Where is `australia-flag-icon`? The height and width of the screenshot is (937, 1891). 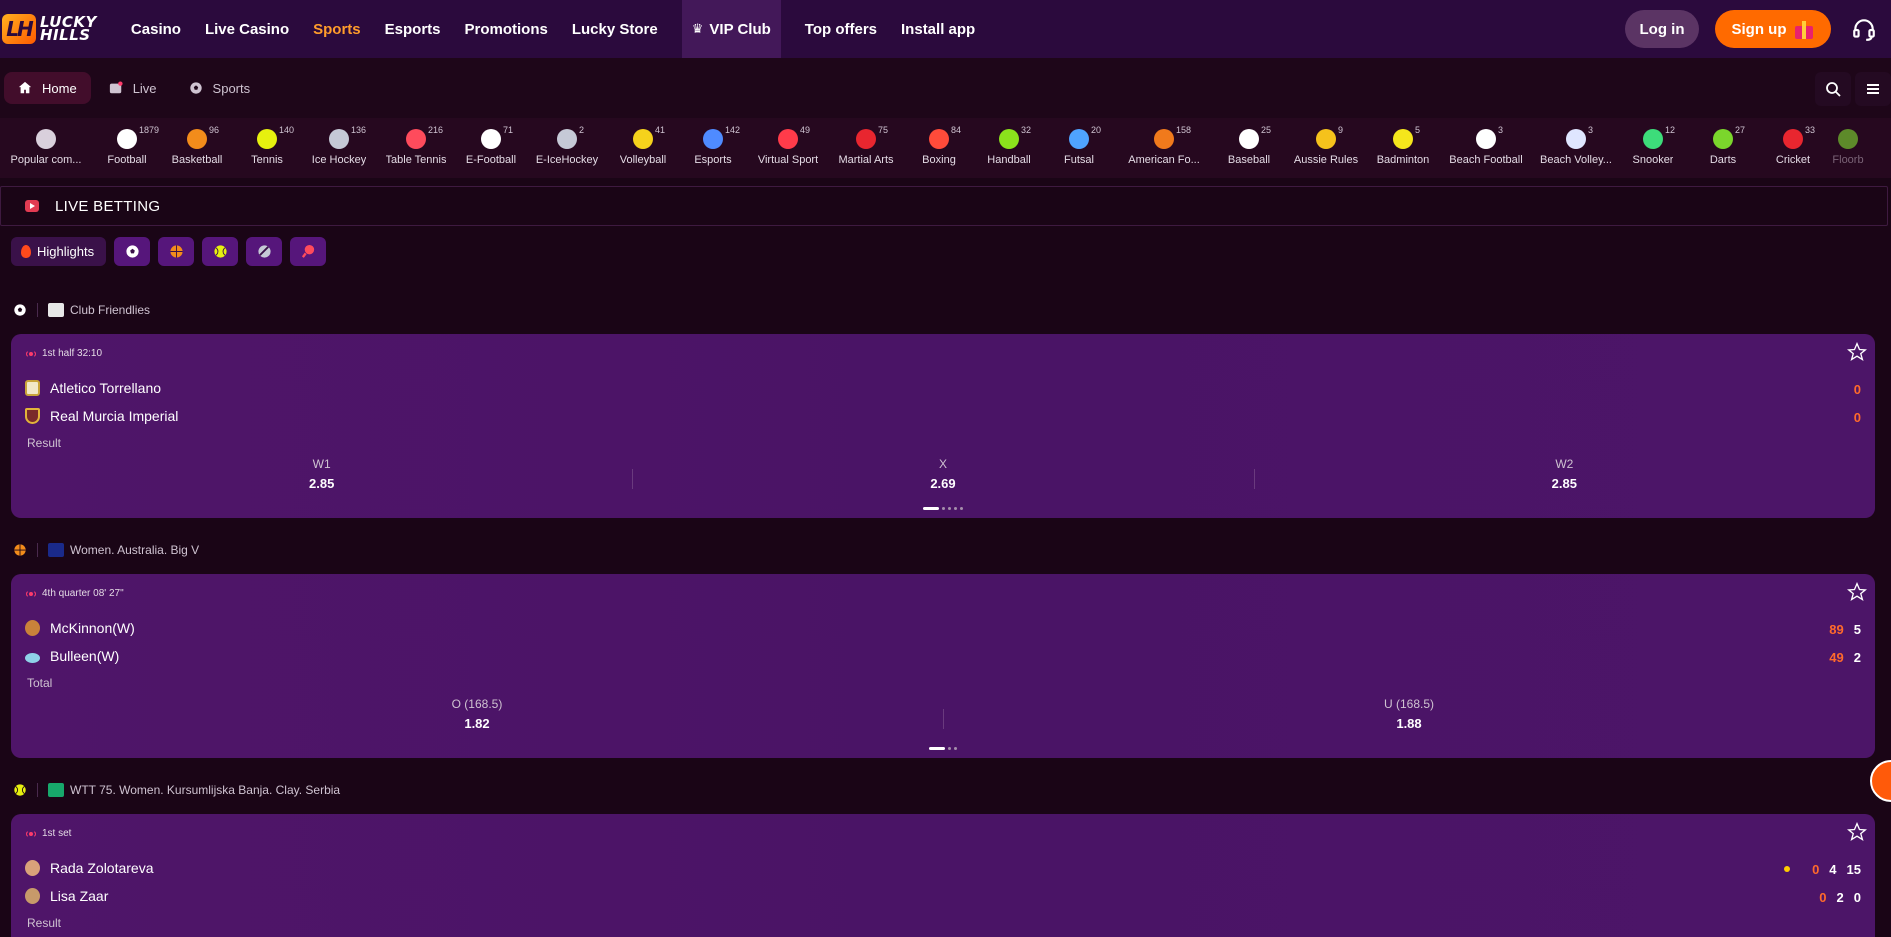
australia-flag-icon is located at coordinates (56, 550).